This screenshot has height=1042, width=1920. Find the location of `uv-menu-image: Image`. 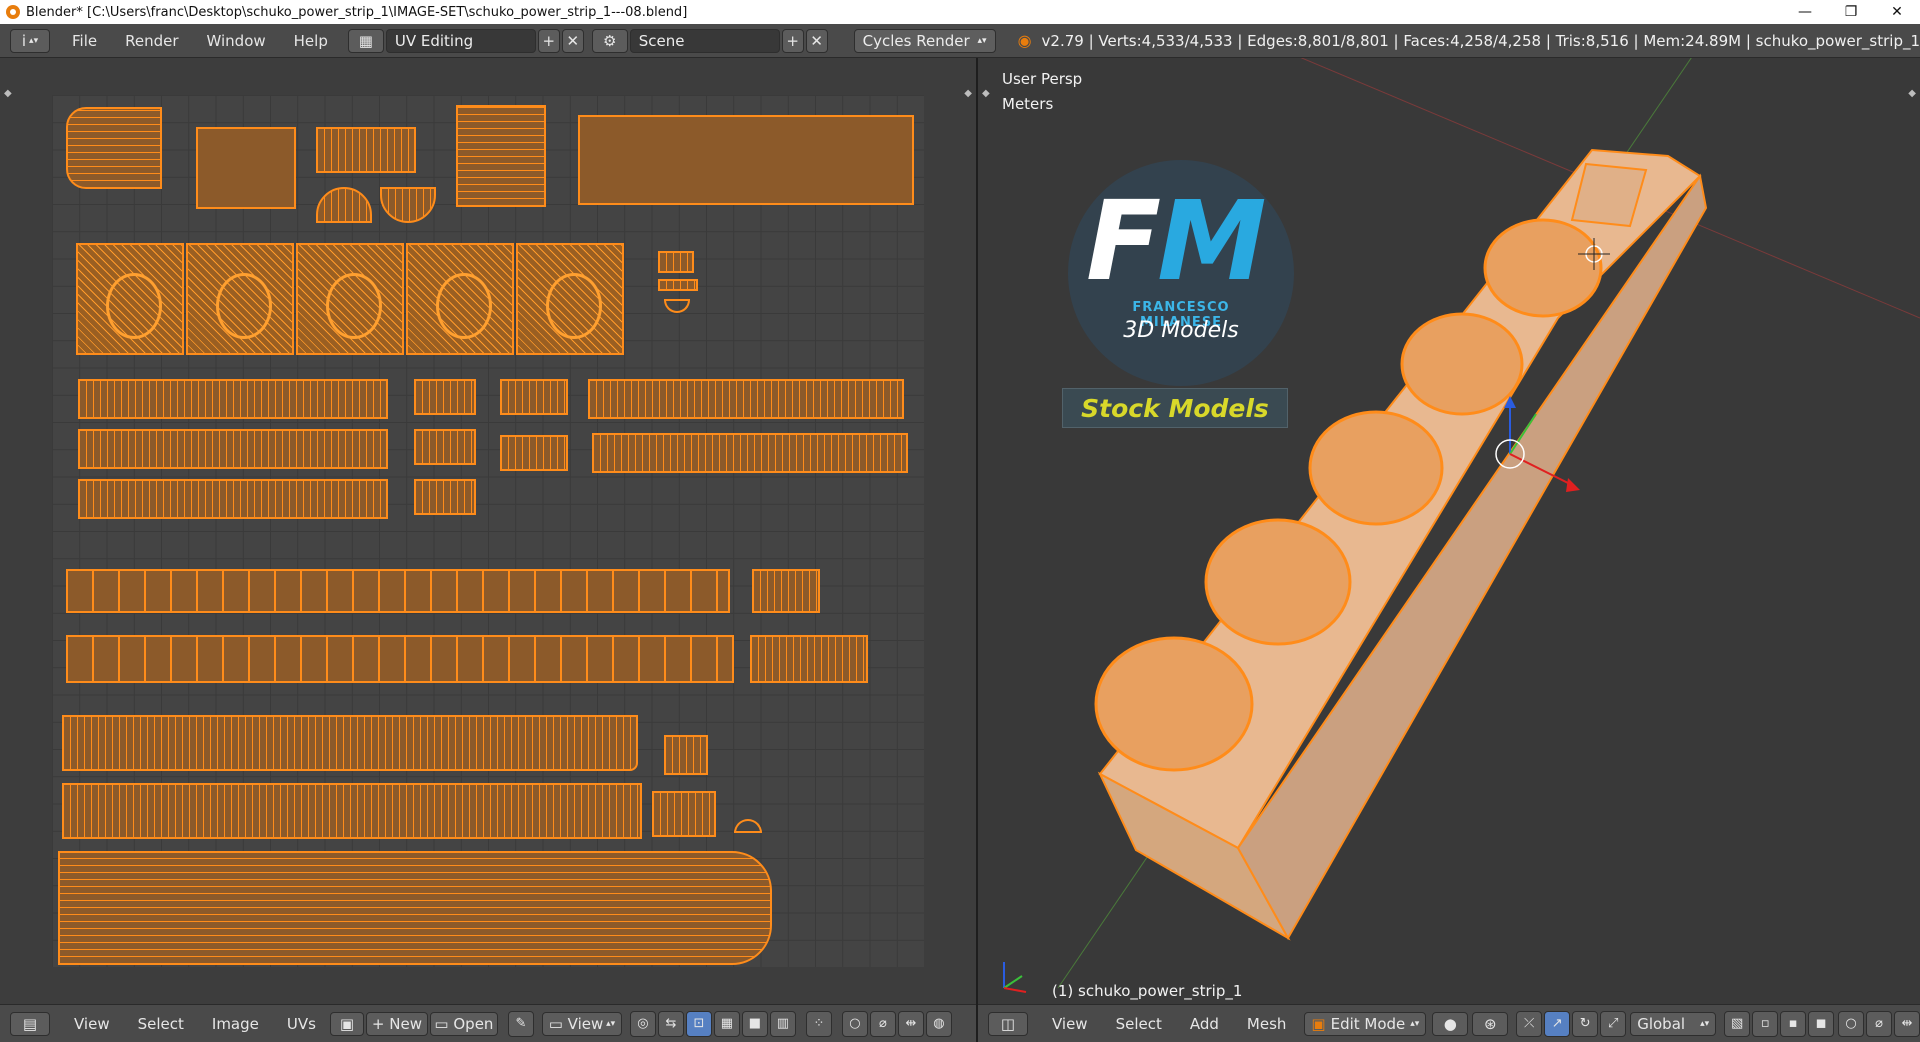

uv-menu-image: Image is located at coordinates (235, 1024).